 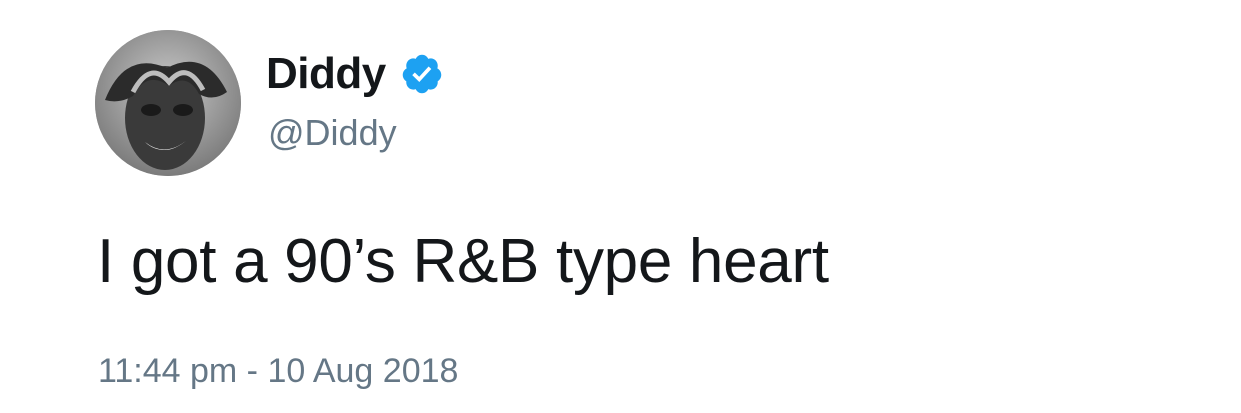 I want to click on author-name-row: Diddy, so click(x=355, y=74).